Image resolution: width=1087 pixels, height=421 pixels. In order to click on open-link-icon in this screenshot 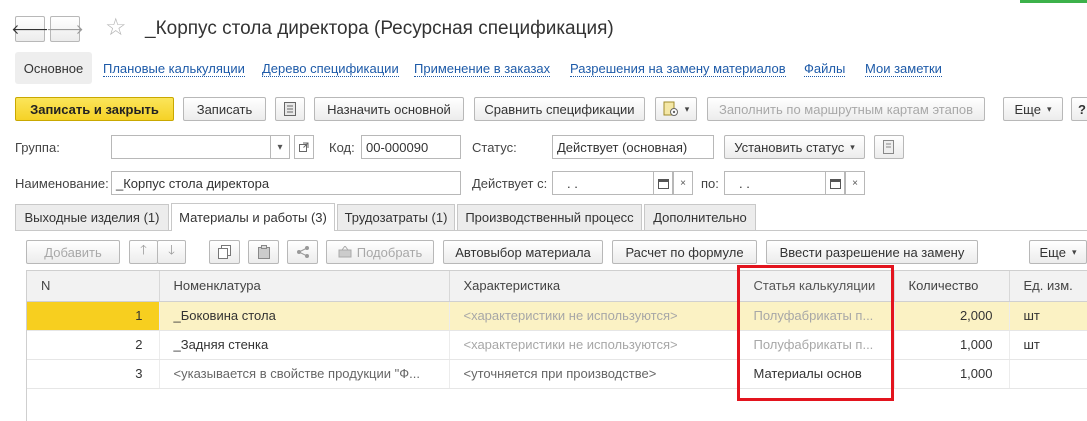, I will do `click(304, 147)`.